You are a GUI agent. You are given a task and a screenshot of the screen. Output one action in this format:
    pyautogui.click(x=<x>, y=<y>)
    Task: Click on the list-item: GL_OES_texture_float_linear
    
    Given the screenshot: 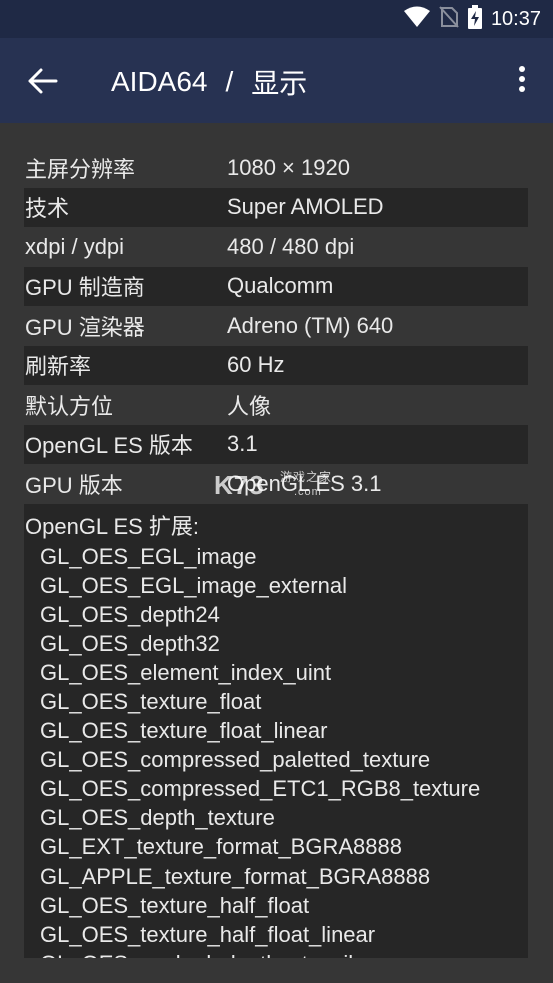 What is the action you would take?
    pyautogui.click(x=184, y=731)
    